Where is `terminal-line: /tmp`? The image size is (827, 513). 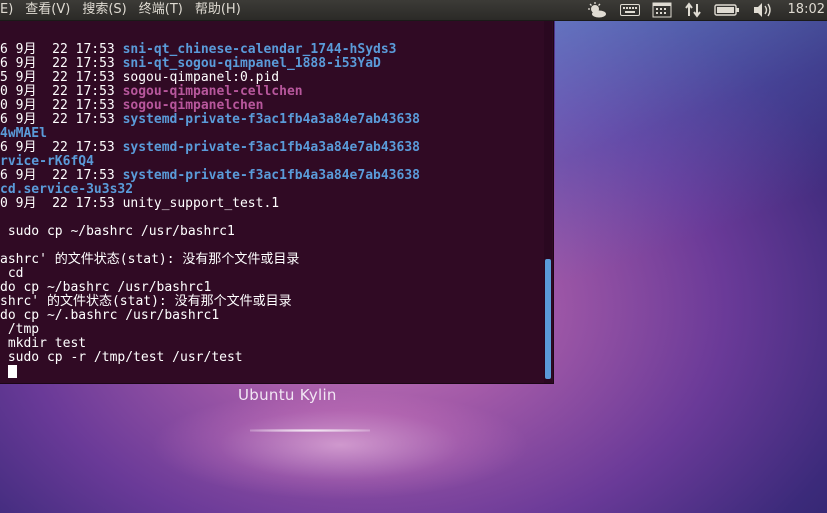
terminal-line: /tmp is located at coordinates (271, 330).